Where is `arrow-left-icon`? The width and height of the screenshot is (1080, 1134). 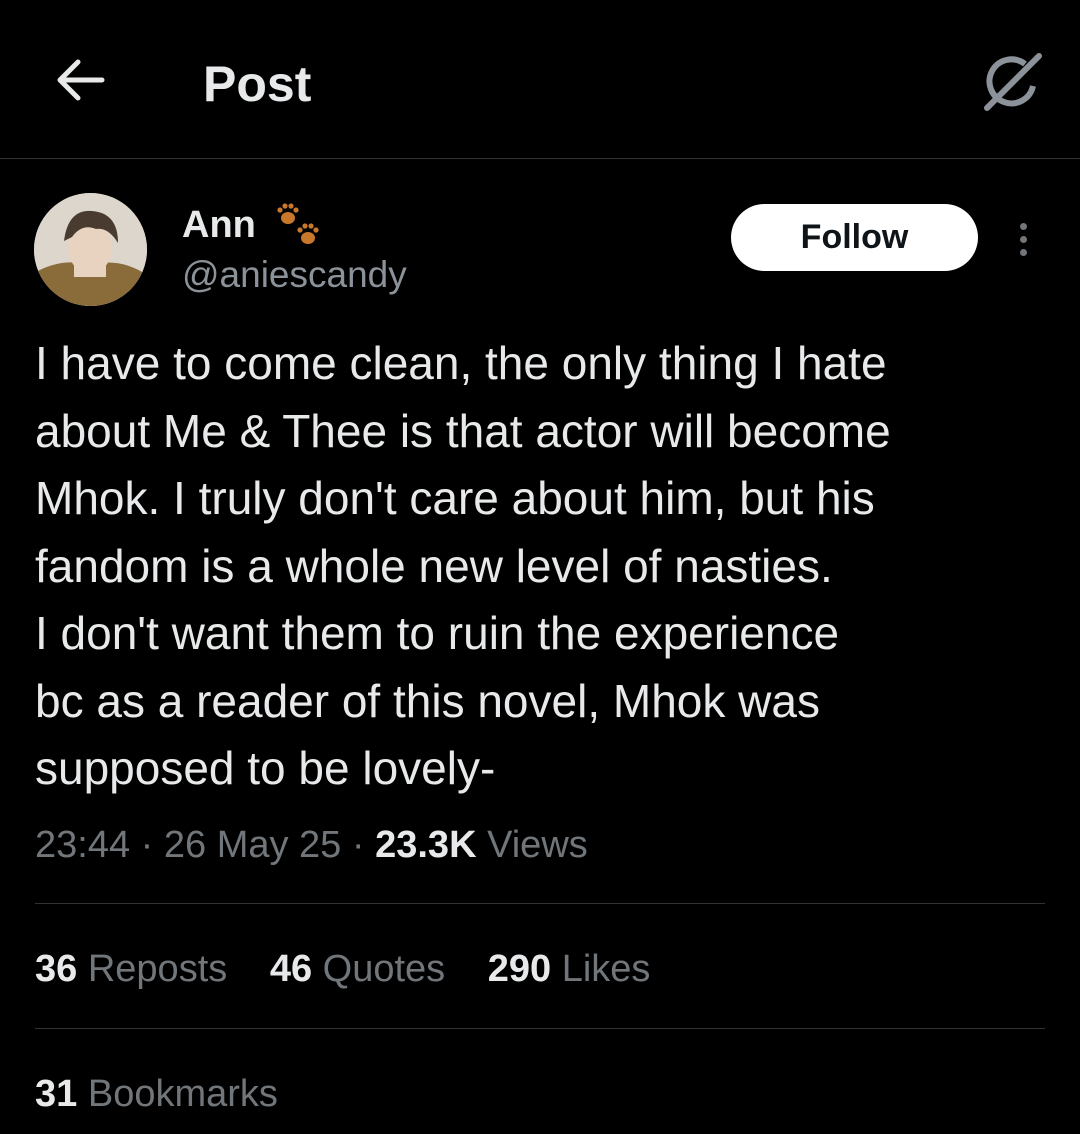 arrow-left-icon is located at coordinates (81, 80).